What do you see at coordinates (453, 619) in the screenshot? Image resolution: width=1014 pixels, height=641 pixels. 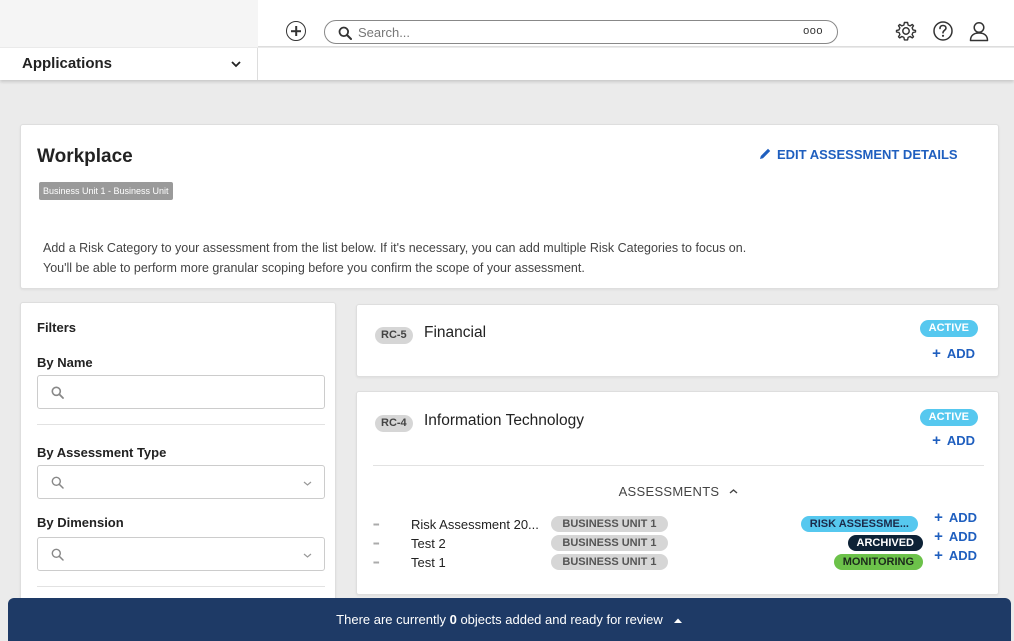 I see `objects-count: 0` at bounding box center [453, 619].